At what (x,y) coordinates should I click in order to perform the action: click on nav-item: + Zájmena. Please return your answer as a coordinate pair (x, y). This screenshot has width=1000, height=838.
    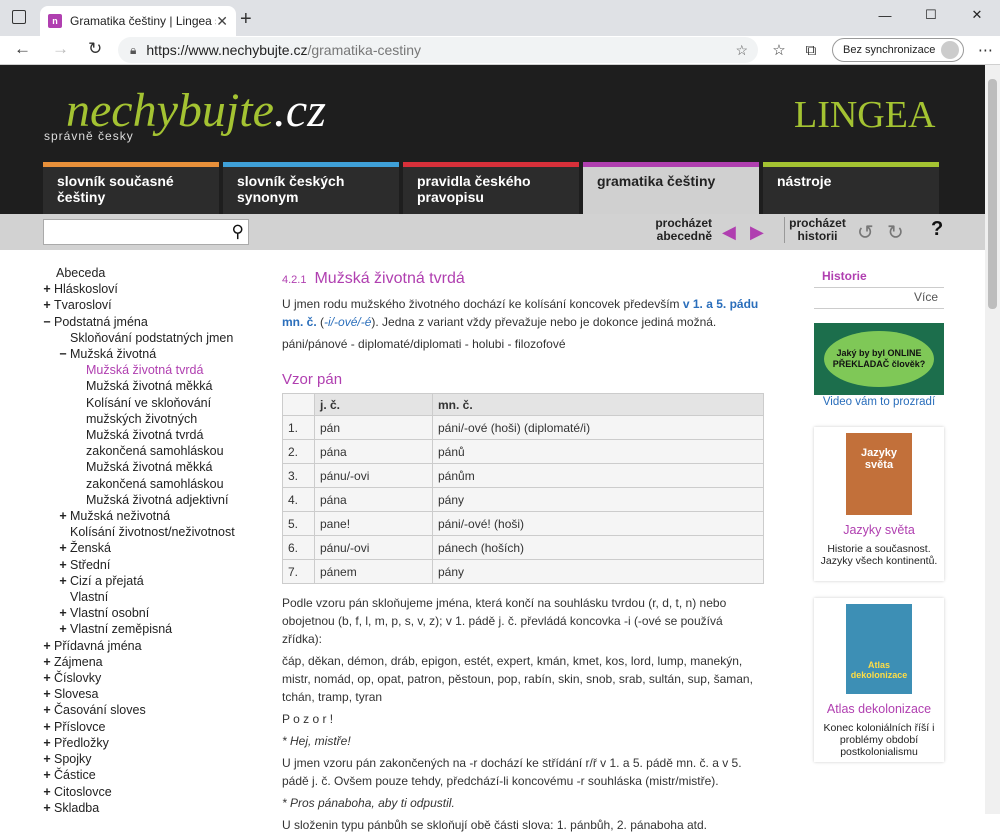
    Looking at the image, I should click on (155, 662).